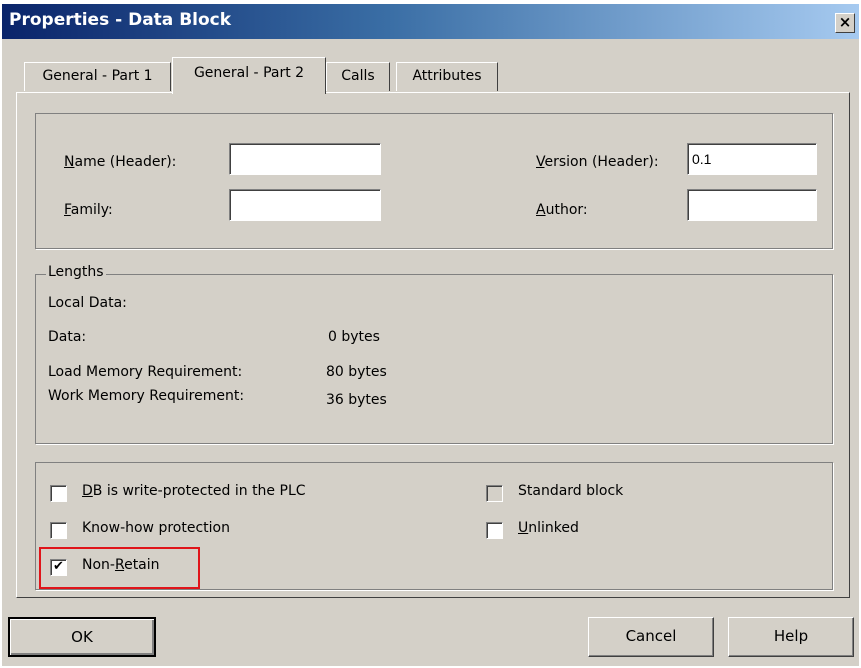  I want to click on name-label: Name (Header):, so click(120, 162).